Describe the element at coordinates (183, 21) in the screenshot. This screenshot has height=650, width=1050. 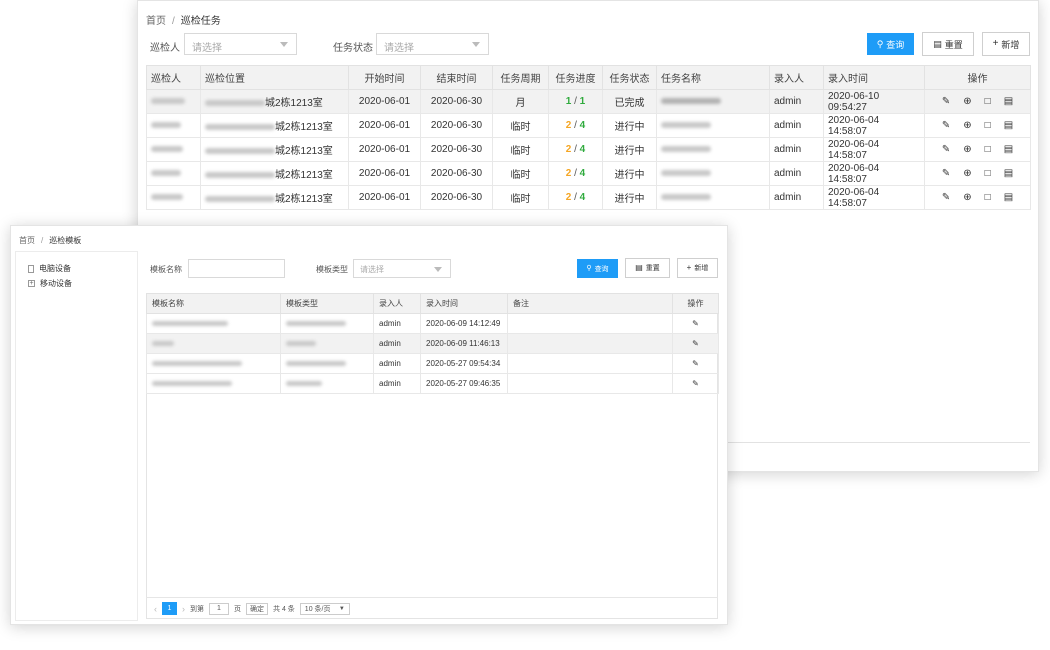
I see `breadcrumb: 首页 / 巡检任务` at that location.